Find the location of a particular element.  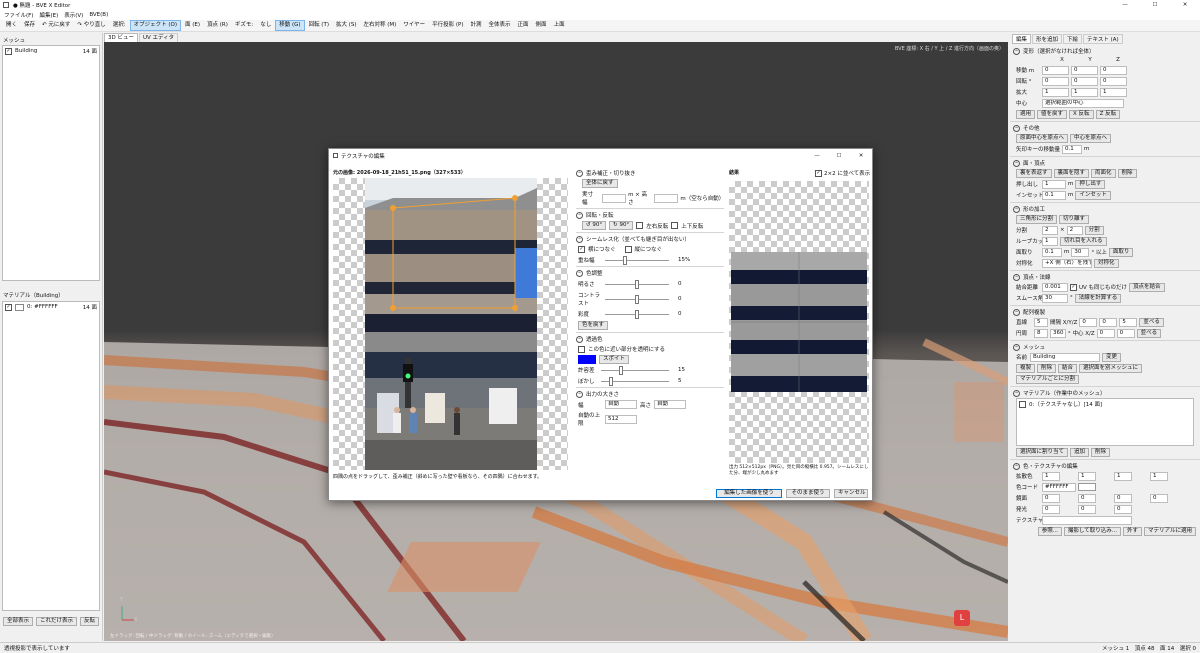

color-reset-button: 色を戻す is located at coordinates (593, 325).